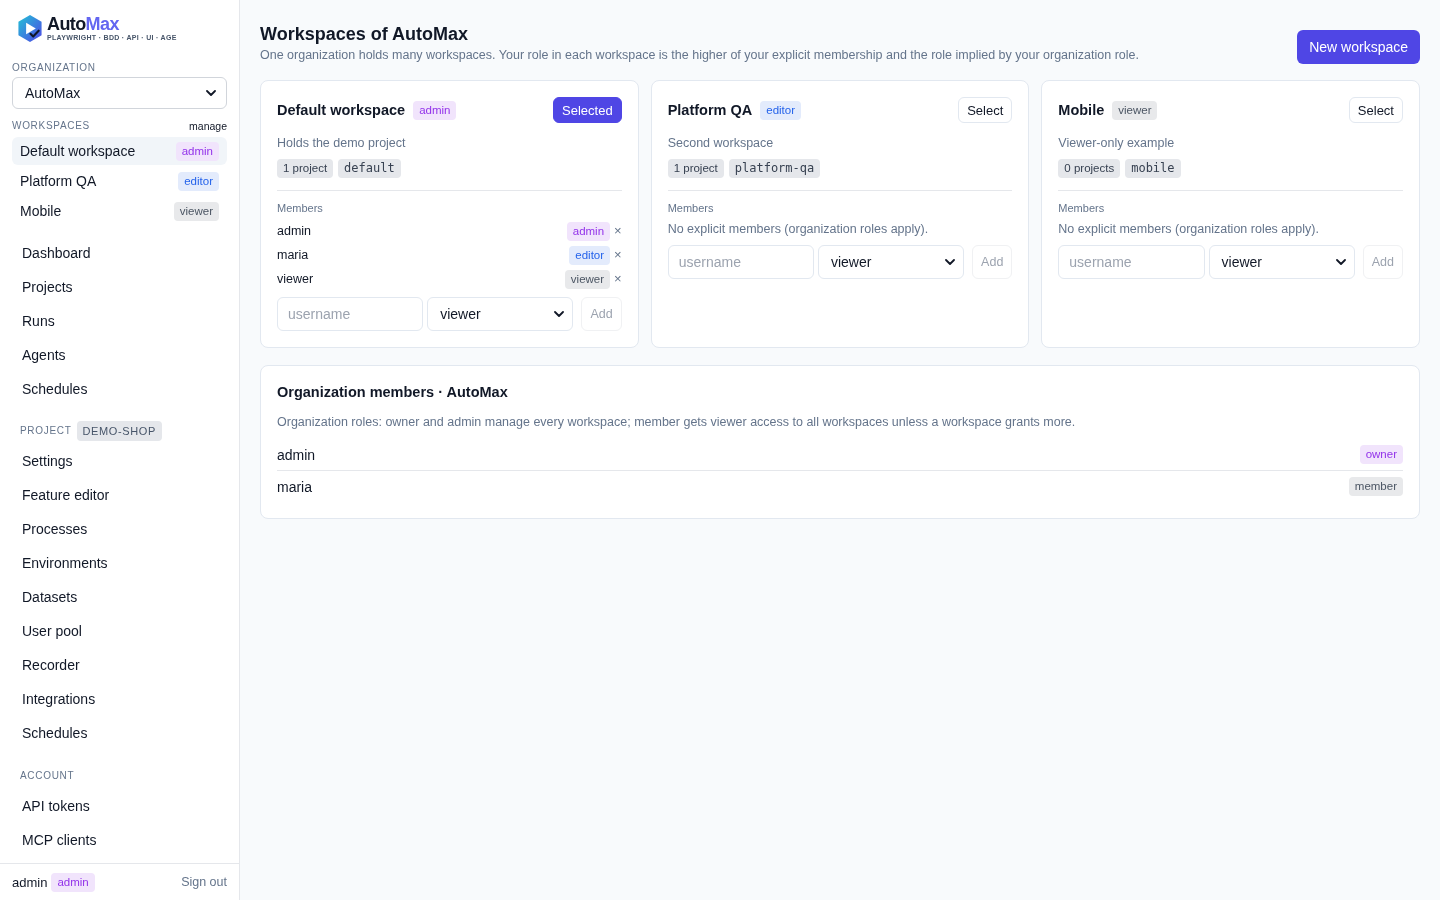  I want to click on section-label: ORGANIZATION, so click(54, 68).